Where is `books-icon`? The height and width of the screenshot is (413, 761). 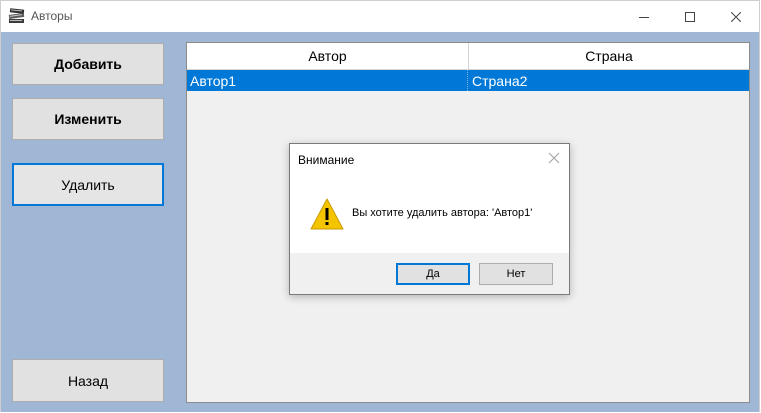
books-icon is located at coordinates (17, 16).